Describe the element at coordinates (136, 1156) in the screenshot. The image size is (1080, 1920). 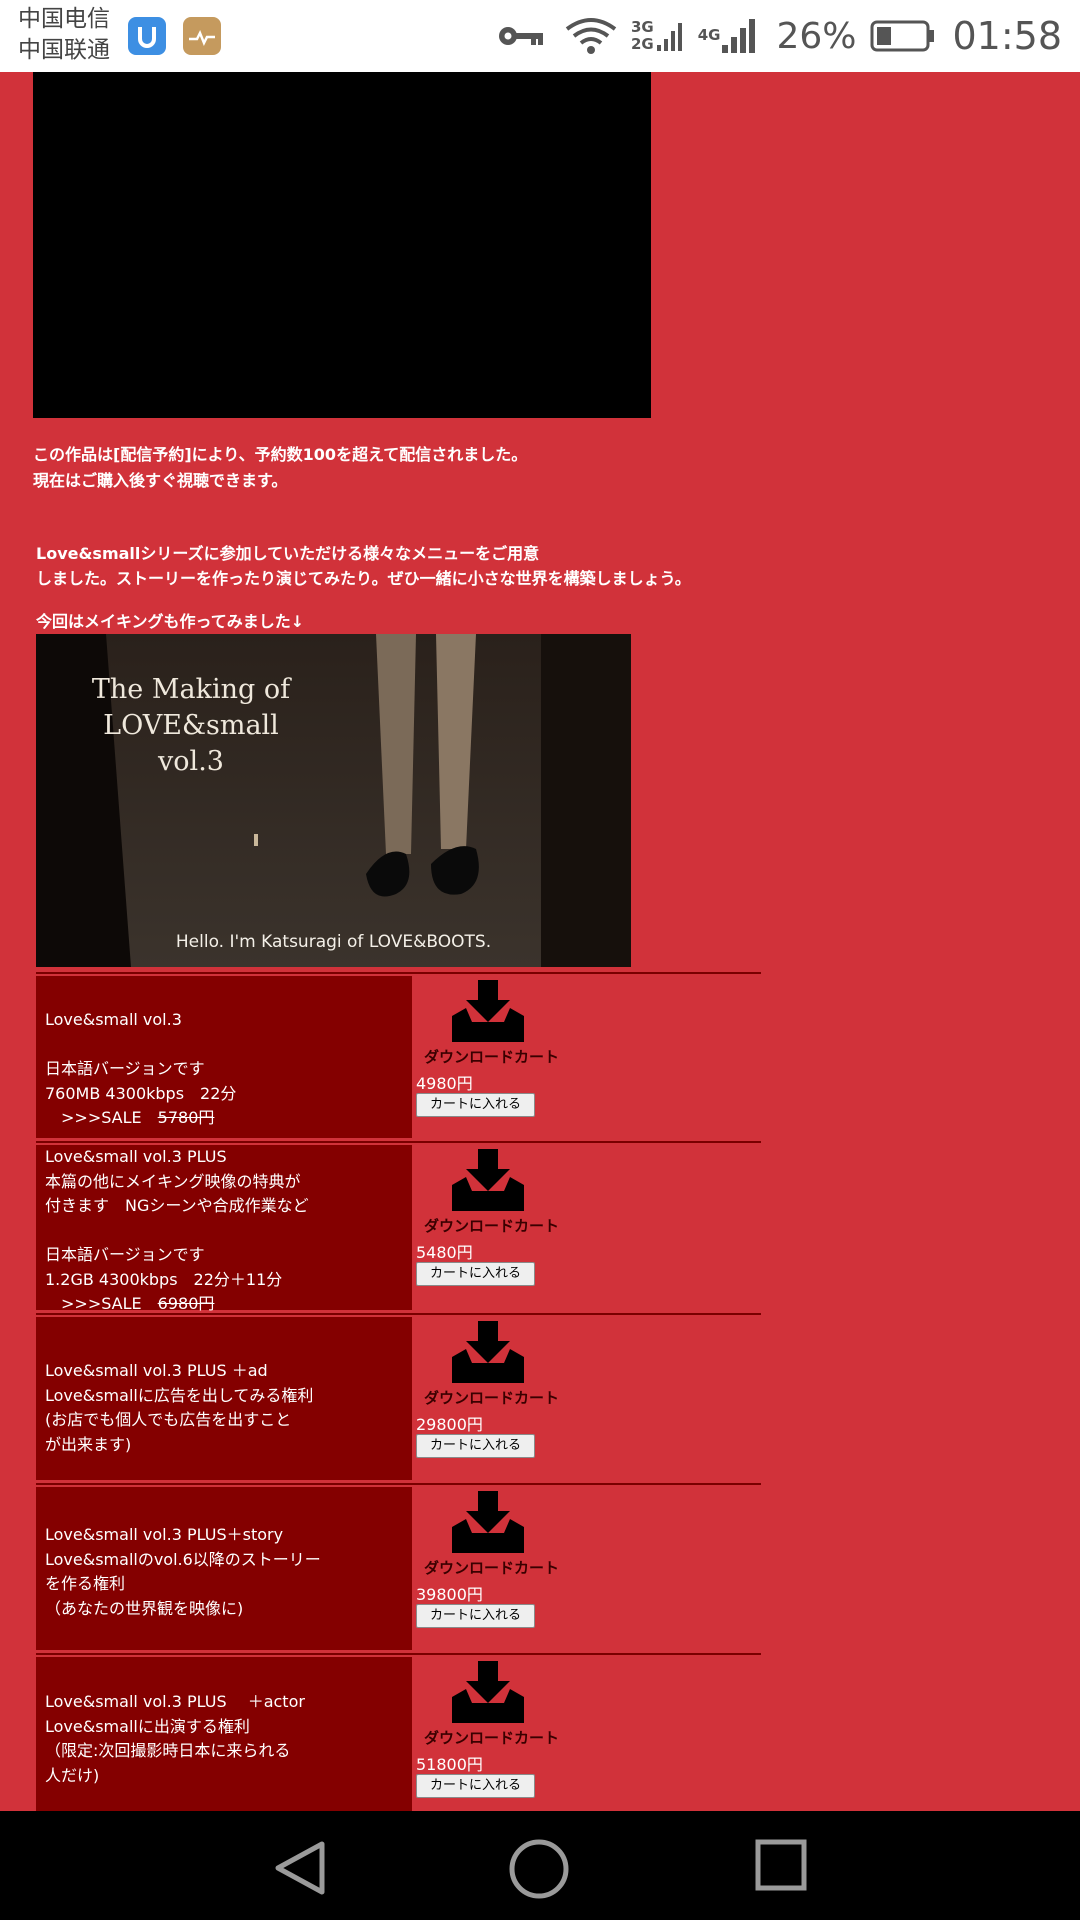
I see `product-line: Love&small vol.3 PLUS` at that location.